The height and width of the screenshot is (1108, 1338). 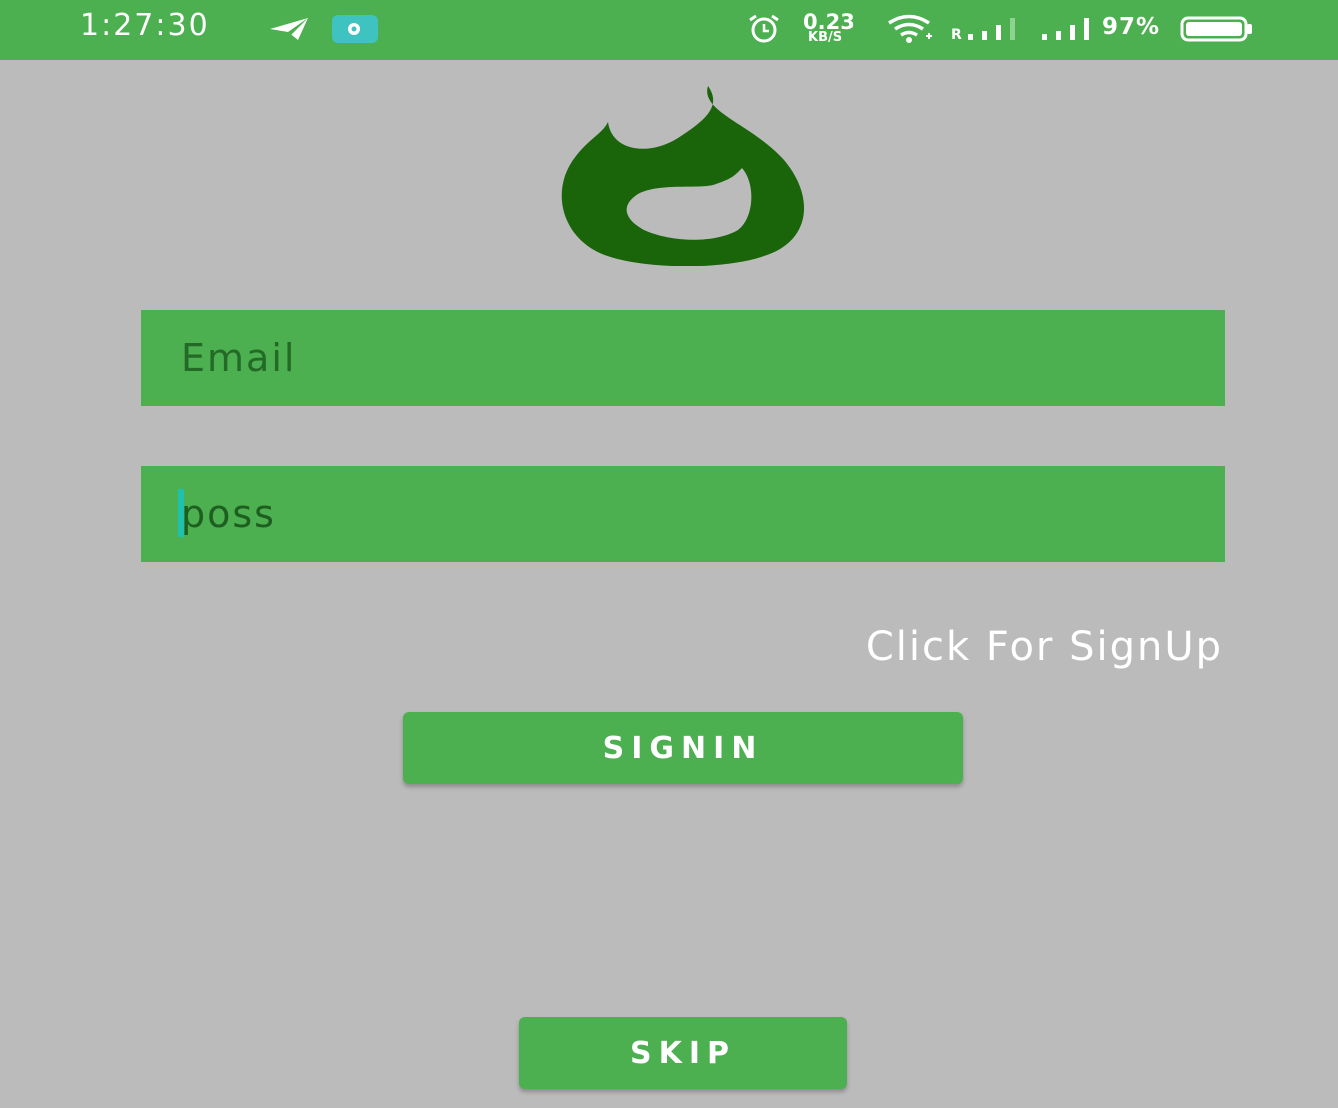 What do you see at coordinates (703, 514) in the screenshot?
I see `password-input` at bounding box center [703, 514].